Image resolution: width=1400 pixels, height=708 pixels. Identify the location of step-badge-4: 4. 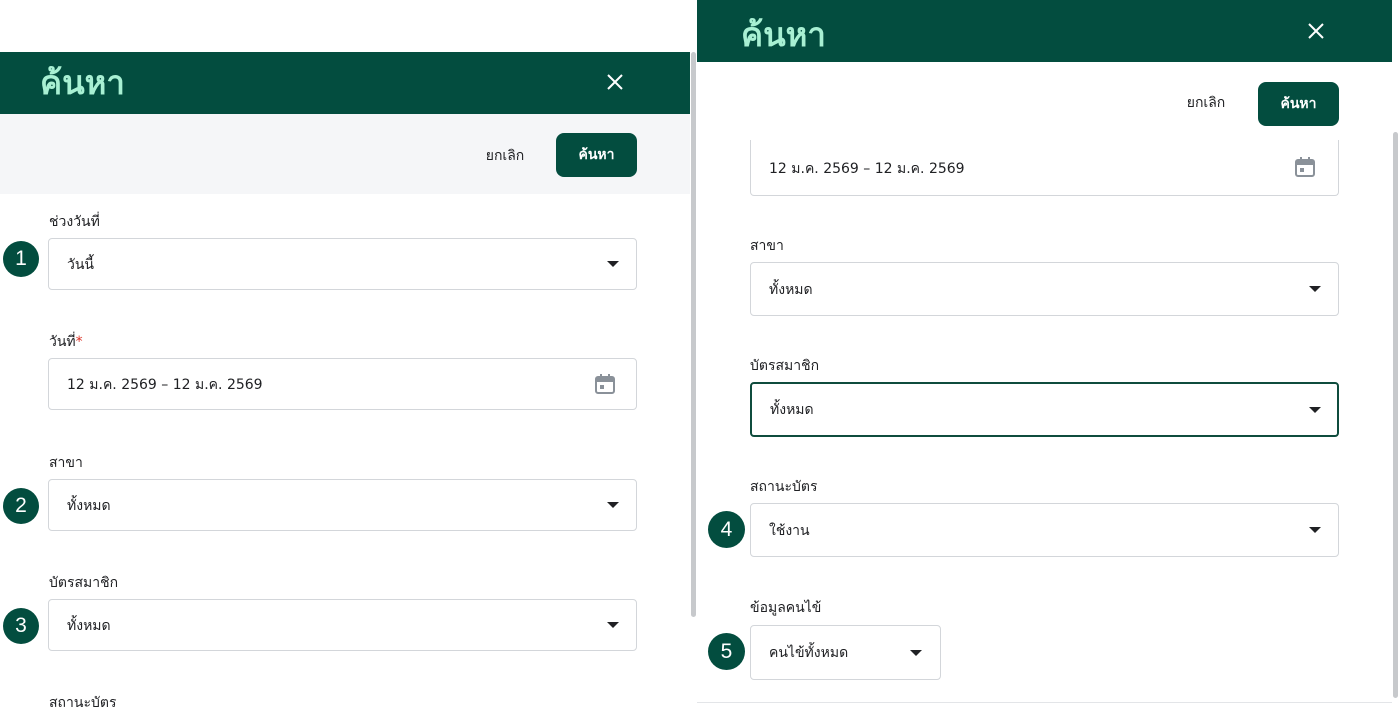
(726, 529).